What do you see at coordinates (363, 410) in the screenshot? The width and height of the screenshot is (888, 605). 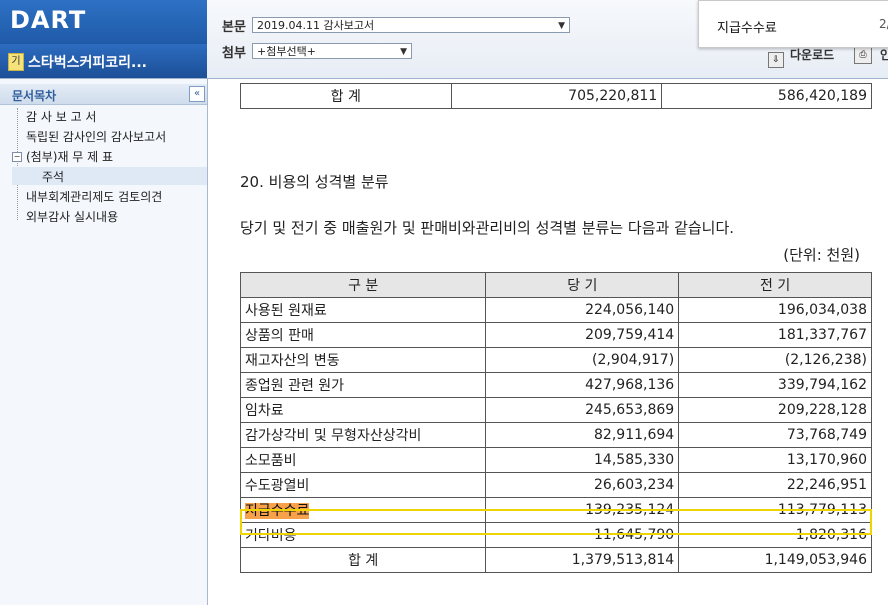 I see `row-label: 임차료` at bounding box center [363, 410].